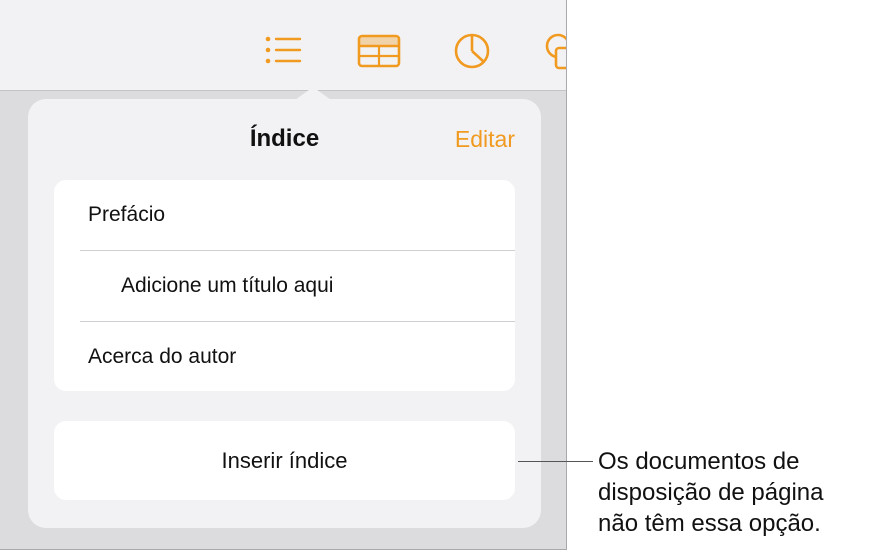 Image resolution: width=886 pixels, height=553 pixels. What do you see at coordinates (283, 50) in the screenshot?
I see `list-format-icon` at bounding box center [283, 50].